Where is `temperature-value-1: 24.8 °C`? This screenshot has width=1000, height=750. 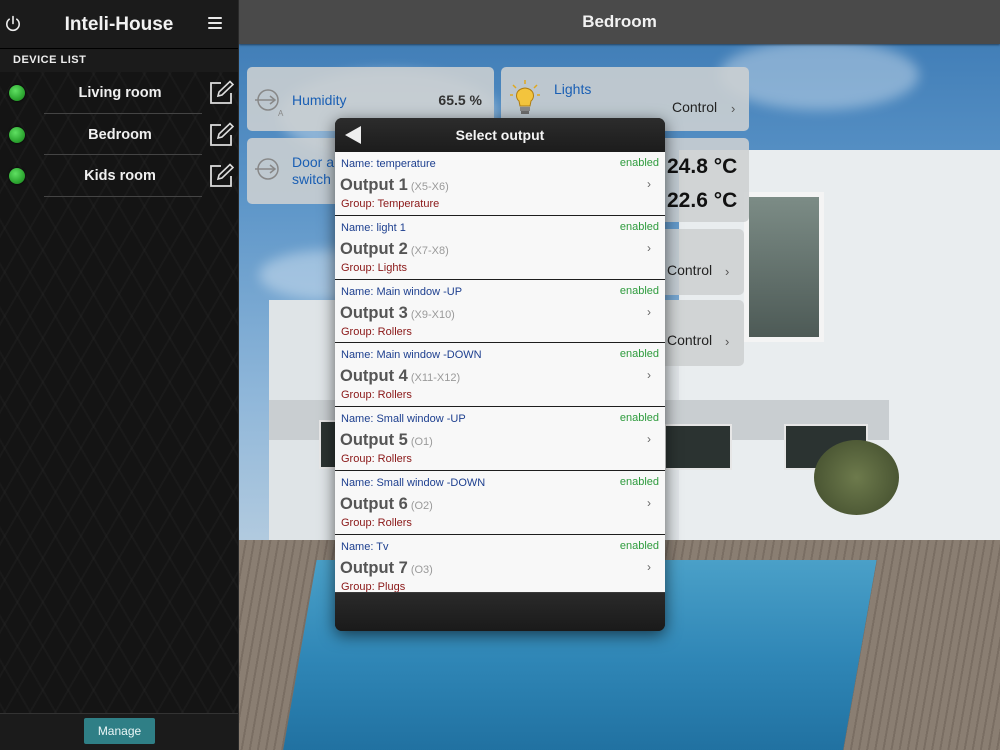
temperature-value-1: 24.8 °C is located at coordinates (702, 166).